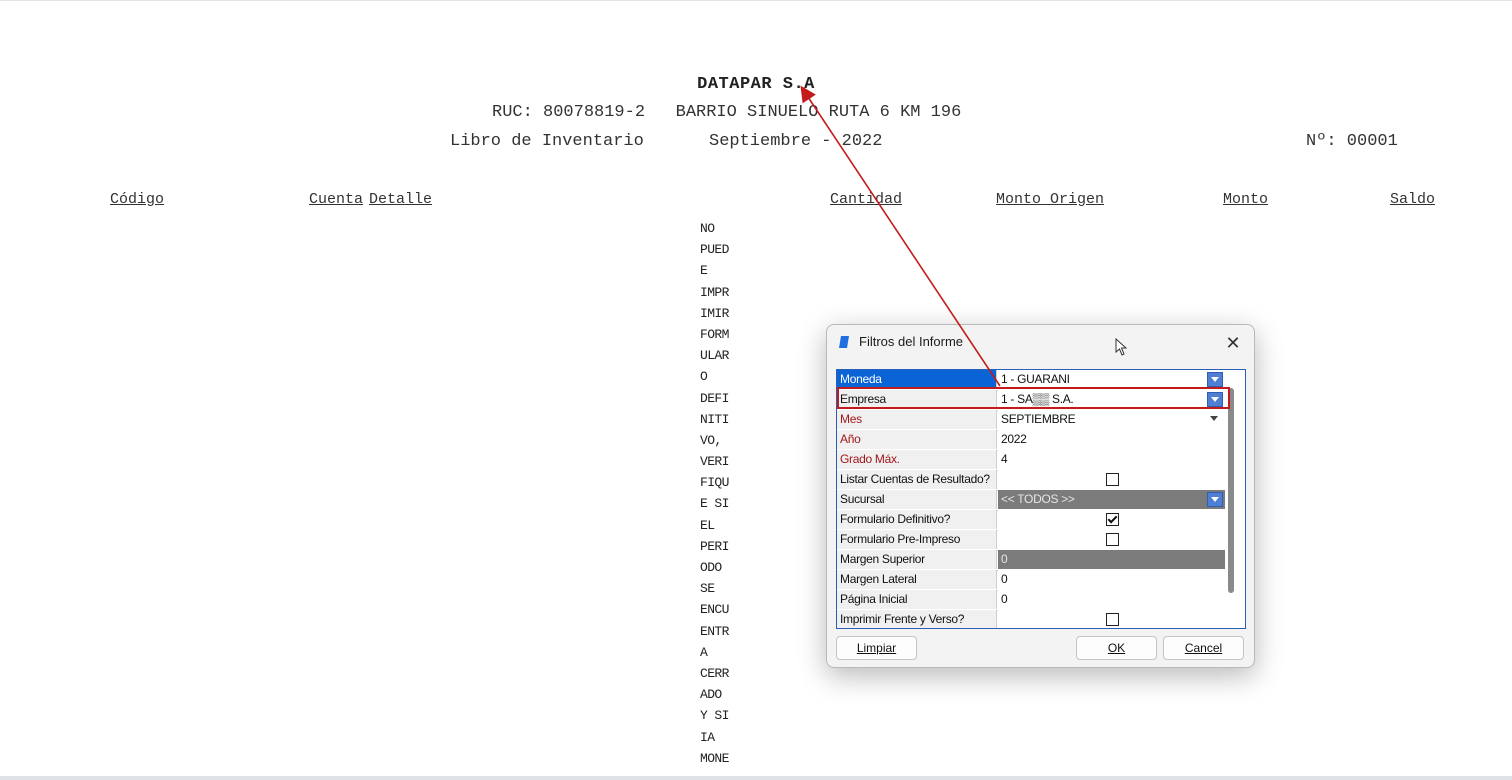 The image size is (1512, 780). What do you see at coordinates (711, 567) in the screenshot?
I see `warning-line: ODO` at bounding box center [711, 567].